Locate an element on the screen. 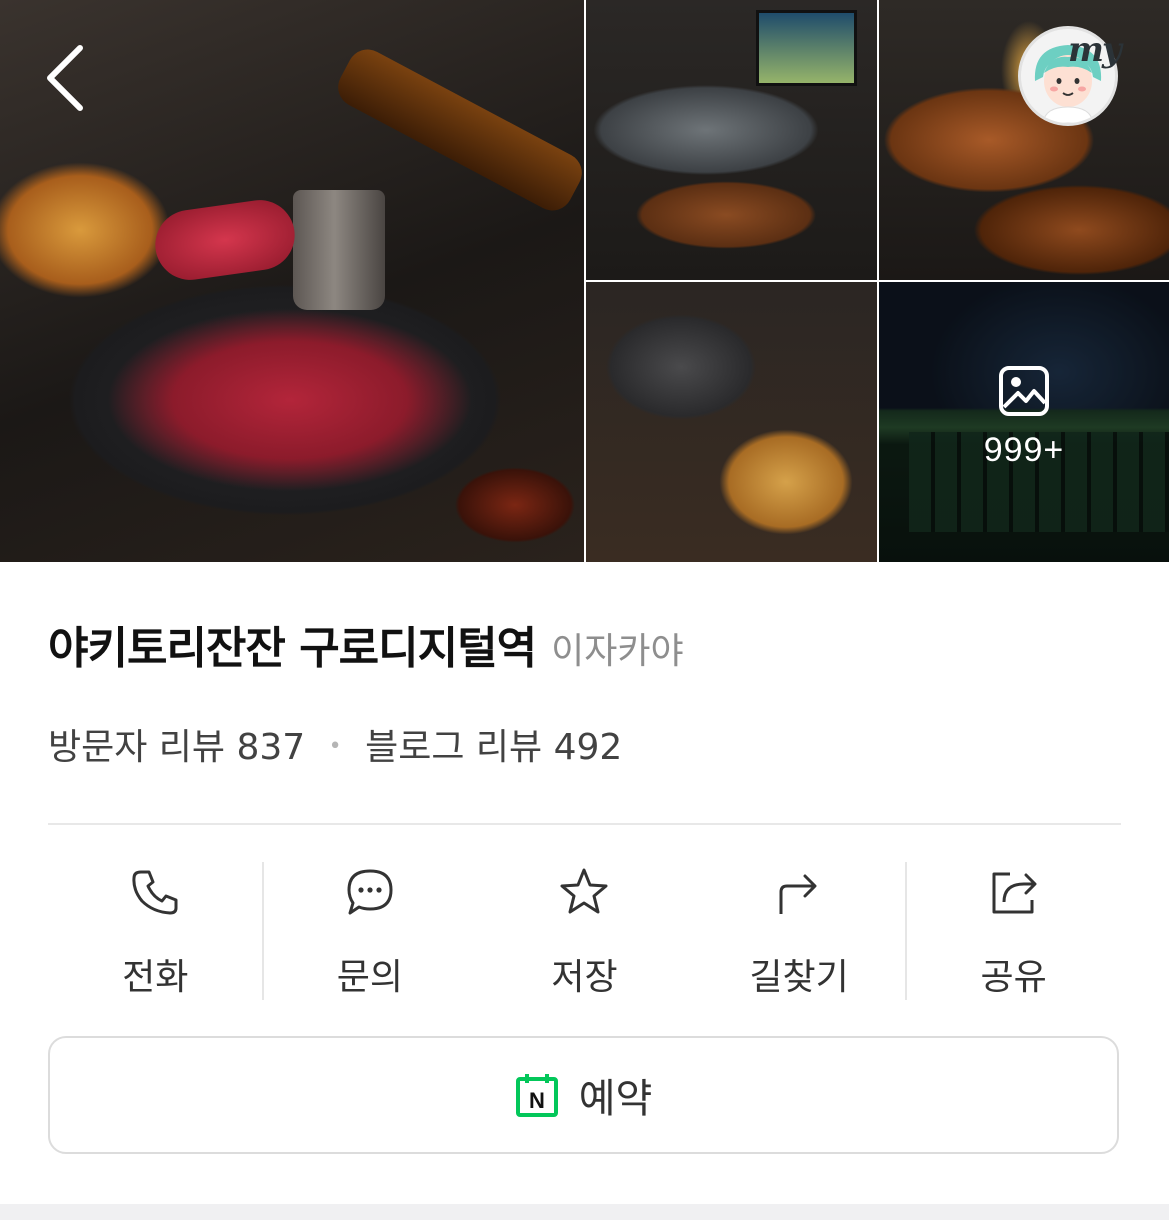  back-button is located at coordinates (68, 76).